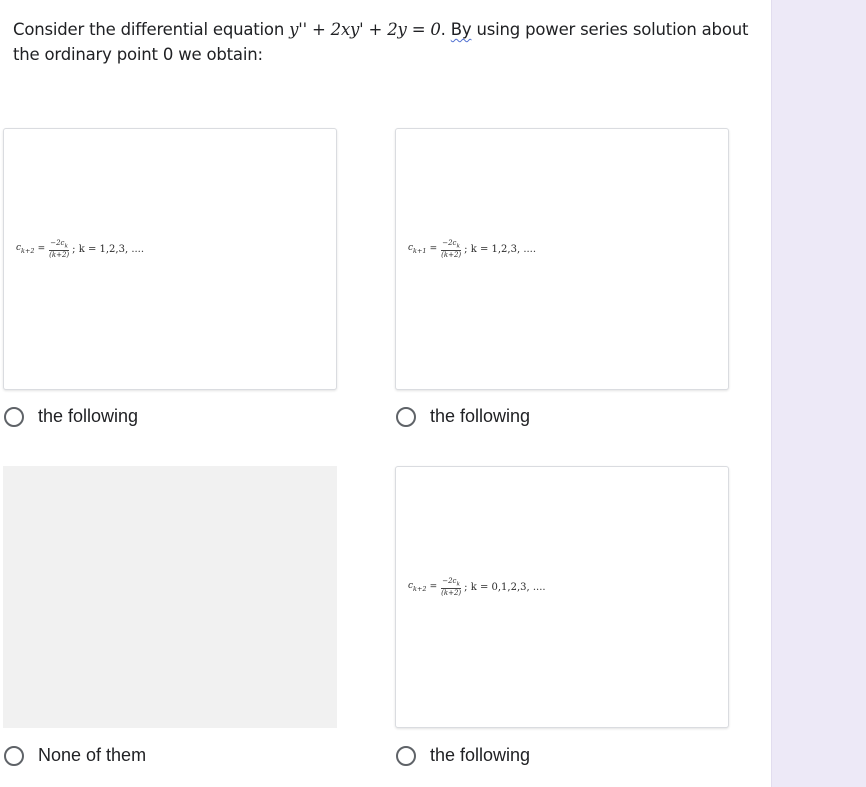 The height and width of the screenshot is (787, 866). Describe the element at coordinates (480, 416) in the screenshot. I see `option-2-label: the following` at that location.